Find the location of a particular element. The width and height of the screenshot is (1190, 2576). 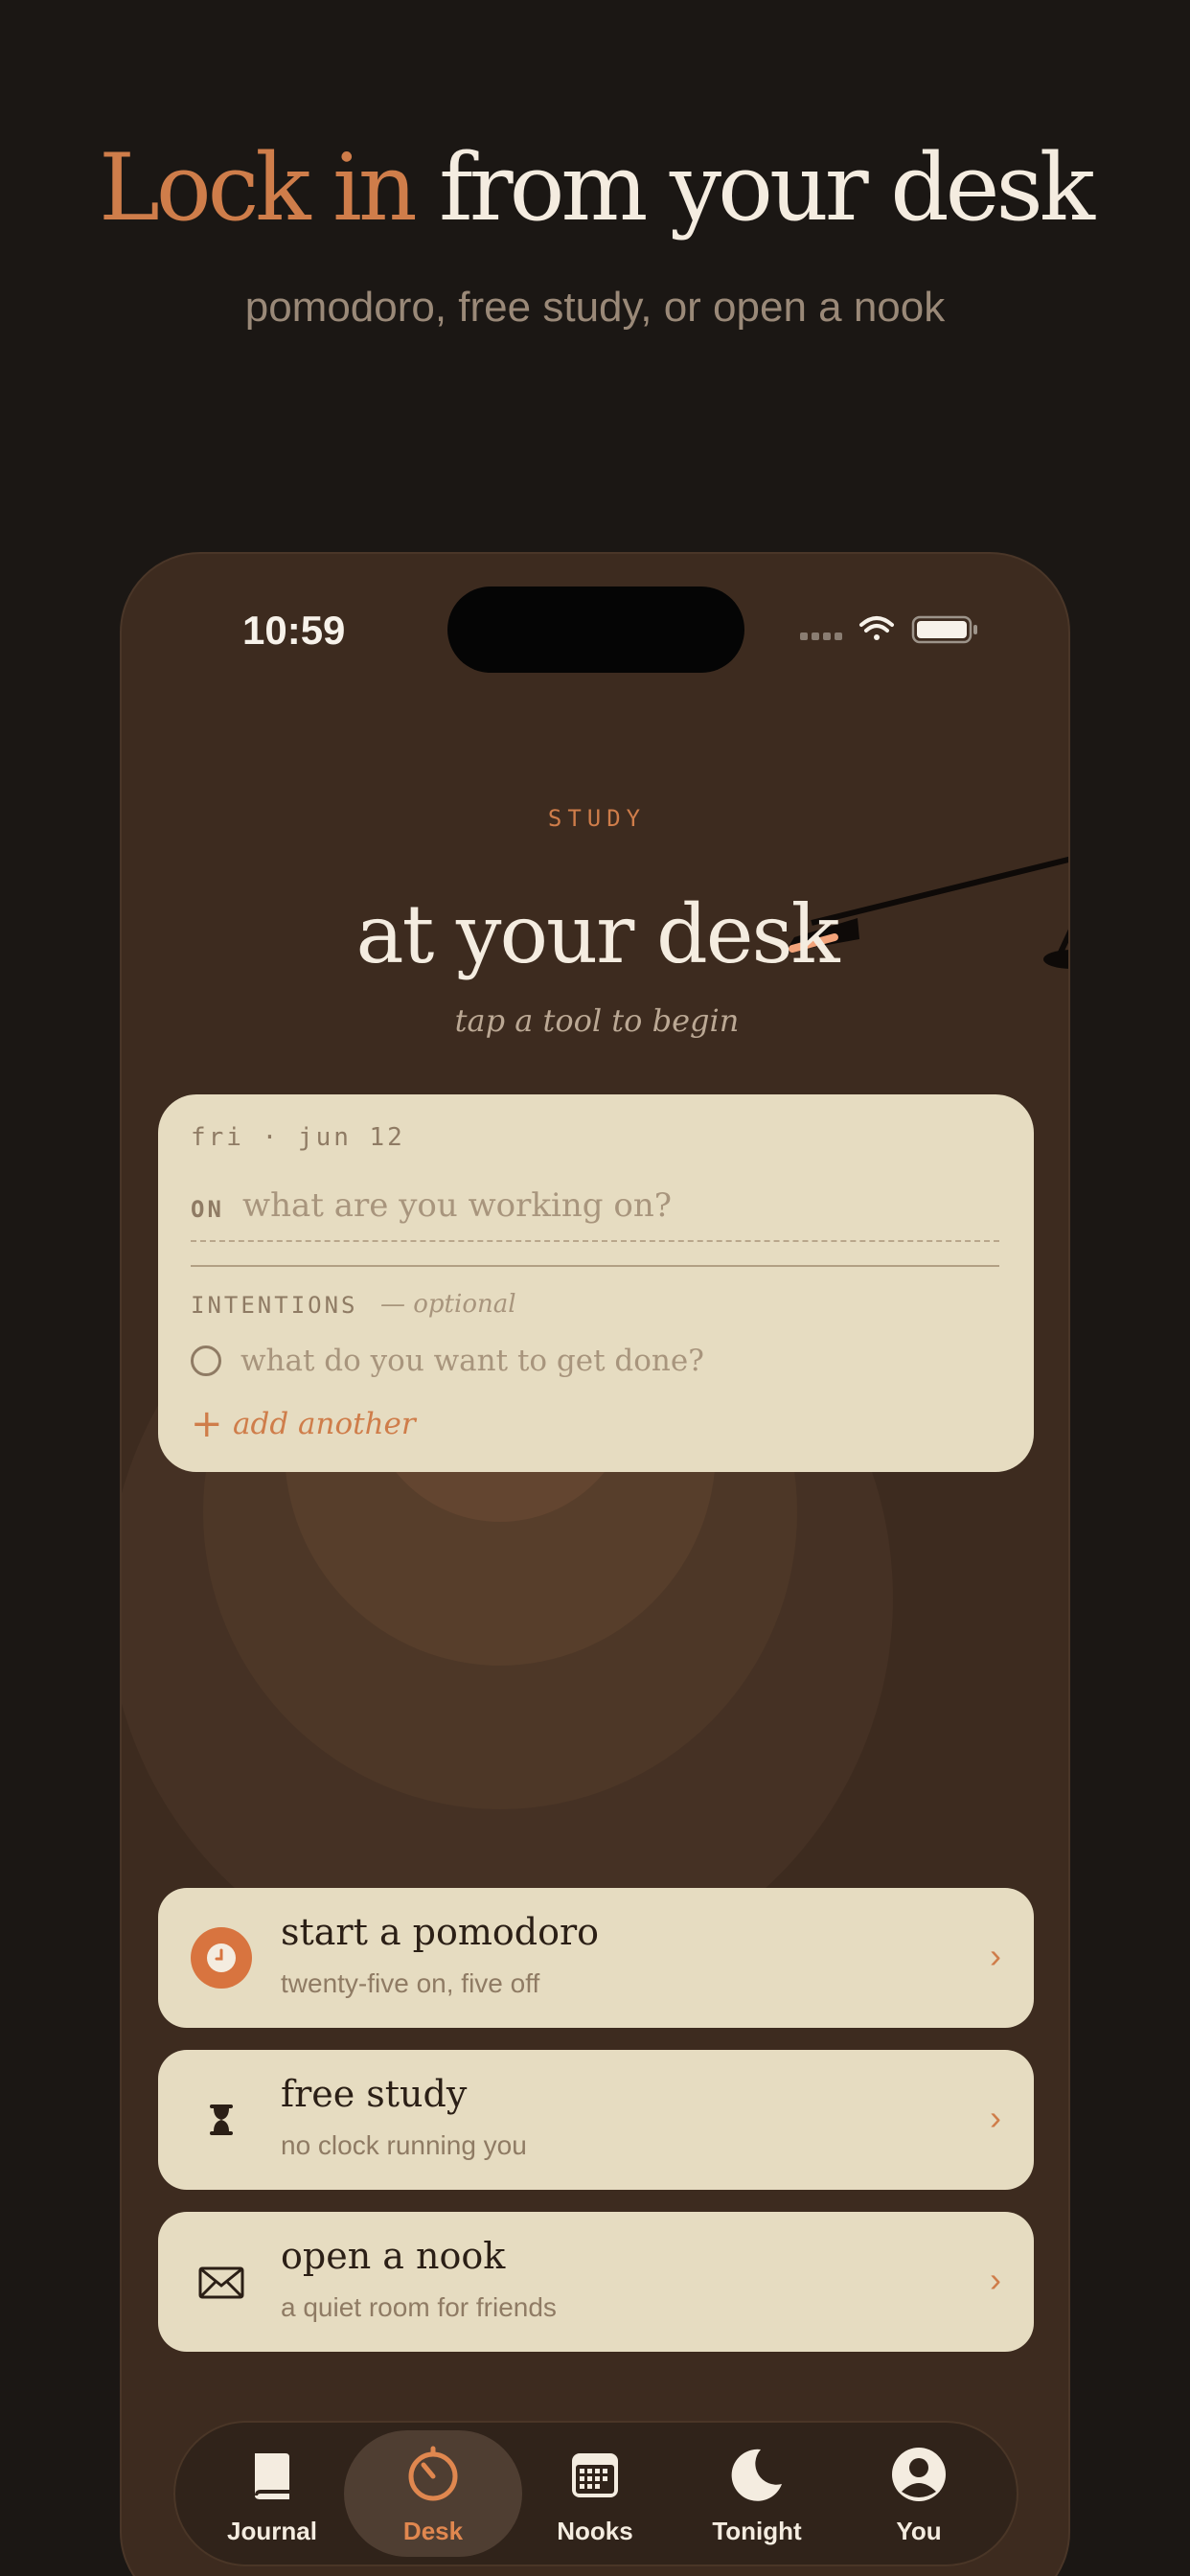

timer-icon is located at coordinates (433, 2473).